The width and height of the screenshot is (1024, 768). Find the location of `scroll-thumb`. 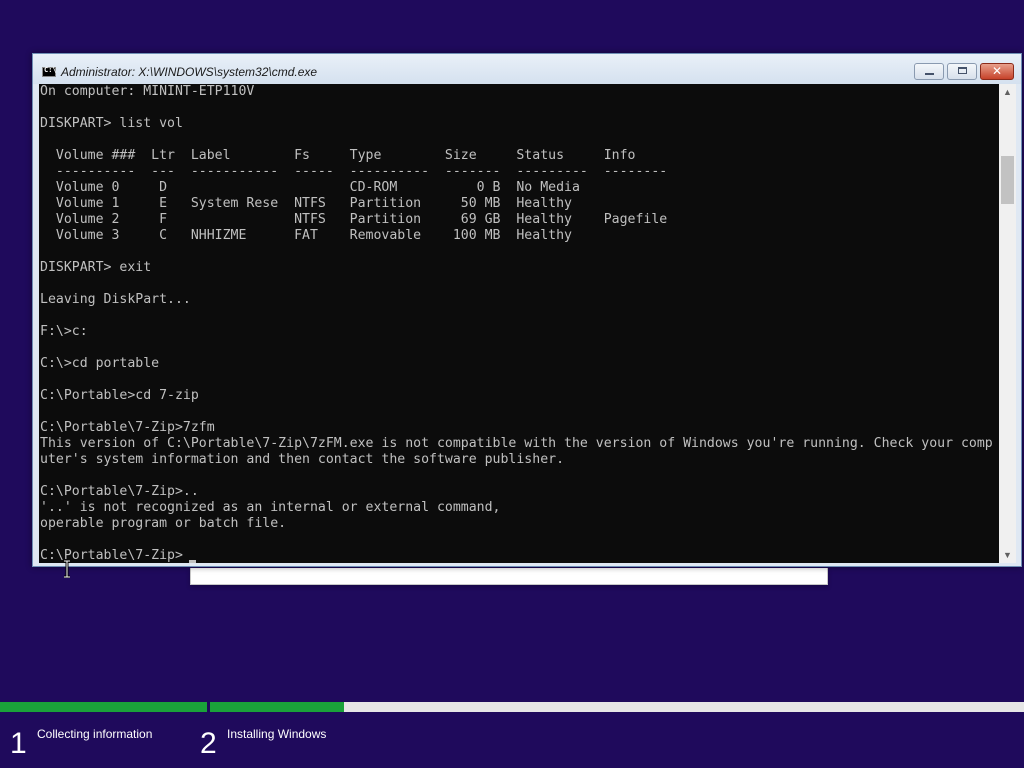

scroll-thumb is located at coordinates (1007, 180).